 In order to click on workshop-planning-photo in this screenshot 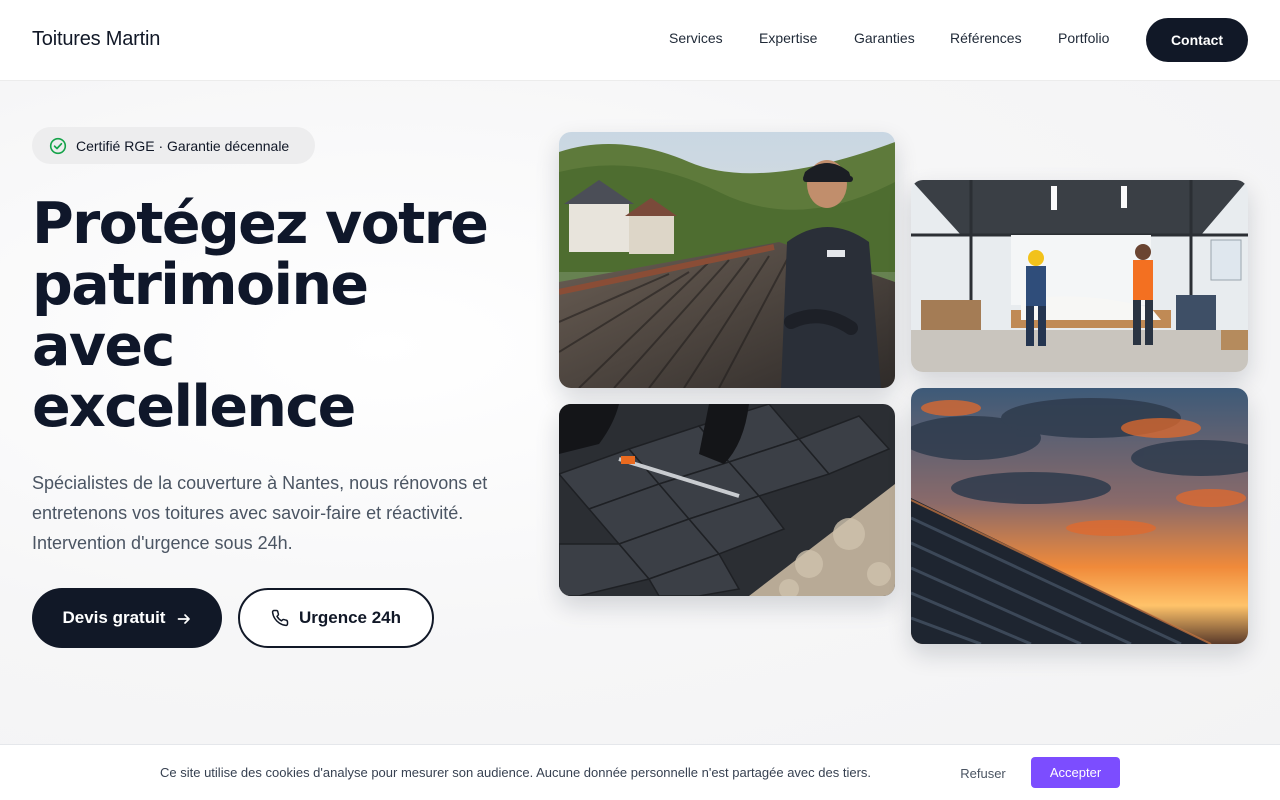, I will do `click(1079, 276)`.